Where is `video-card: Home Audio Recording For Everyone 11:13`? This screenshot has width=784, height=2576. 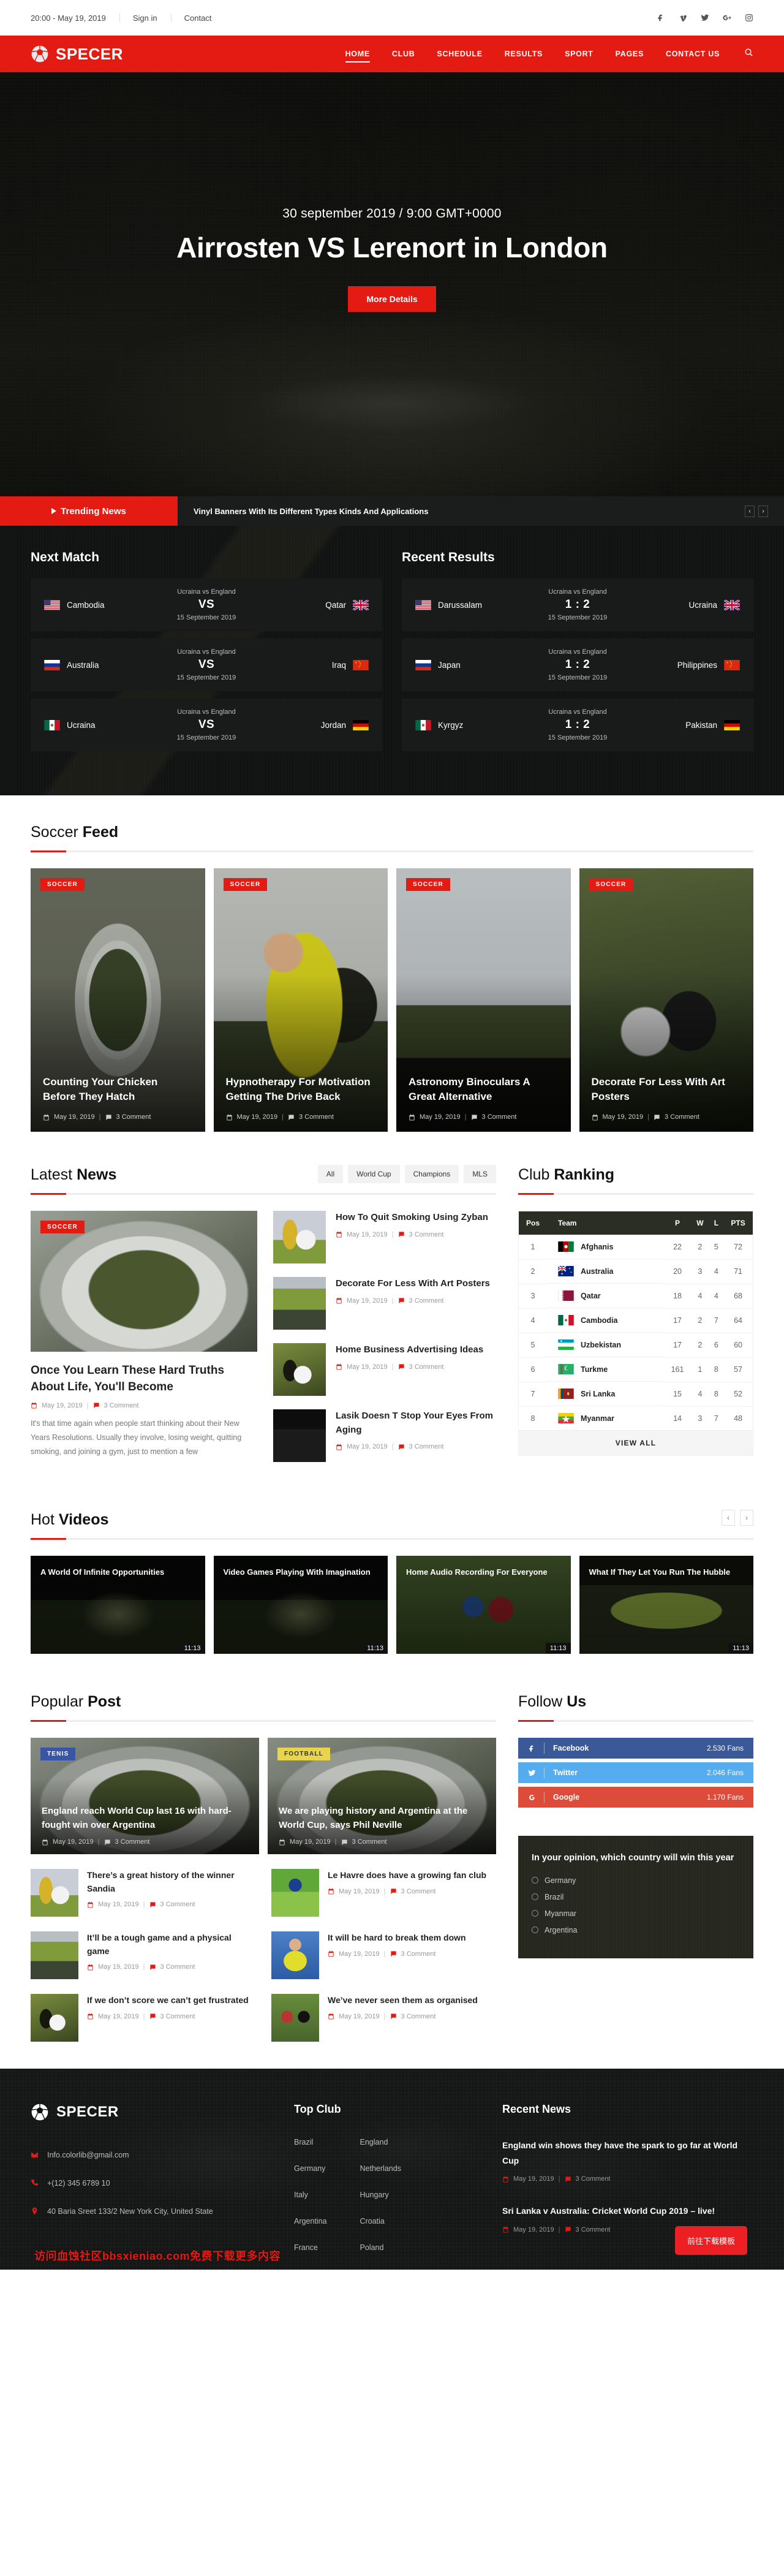
video-card: Home Audio Recording For Everyone 11:13 is located at coordinates (484, 1605).